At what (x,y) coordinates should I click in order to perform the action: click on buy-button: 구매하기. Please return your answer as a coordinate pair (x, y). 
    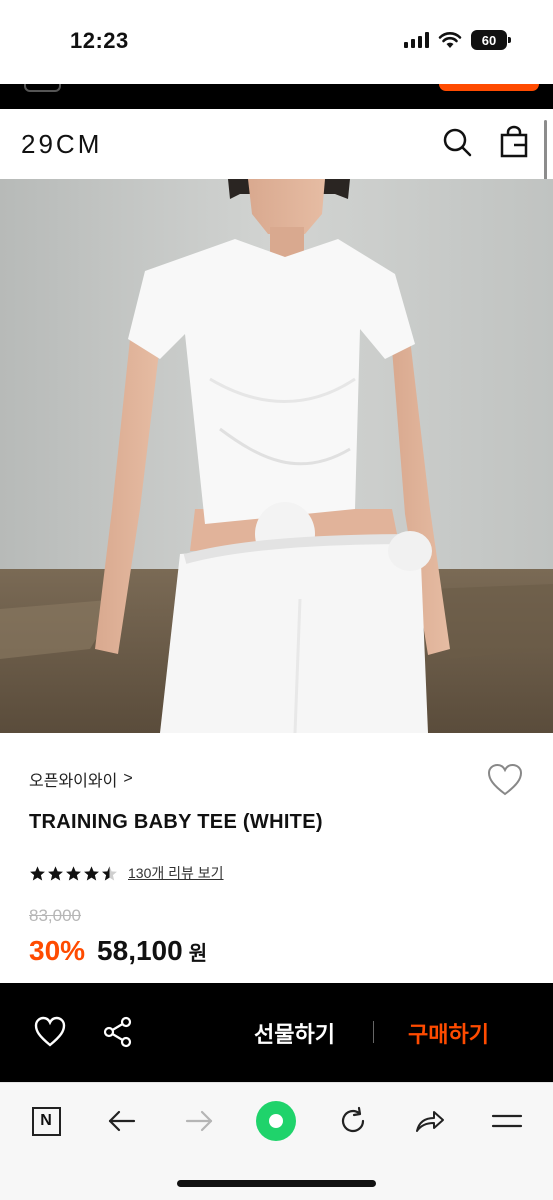
    Looking at the image, I should click on (448, 1033).